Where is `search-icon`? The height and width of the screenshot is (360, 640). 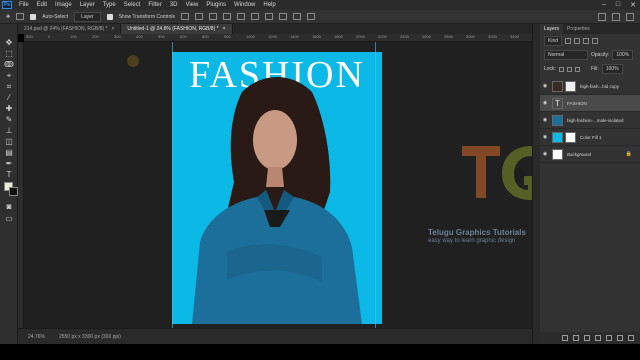 search-icon is located at coordinates (602, 17).